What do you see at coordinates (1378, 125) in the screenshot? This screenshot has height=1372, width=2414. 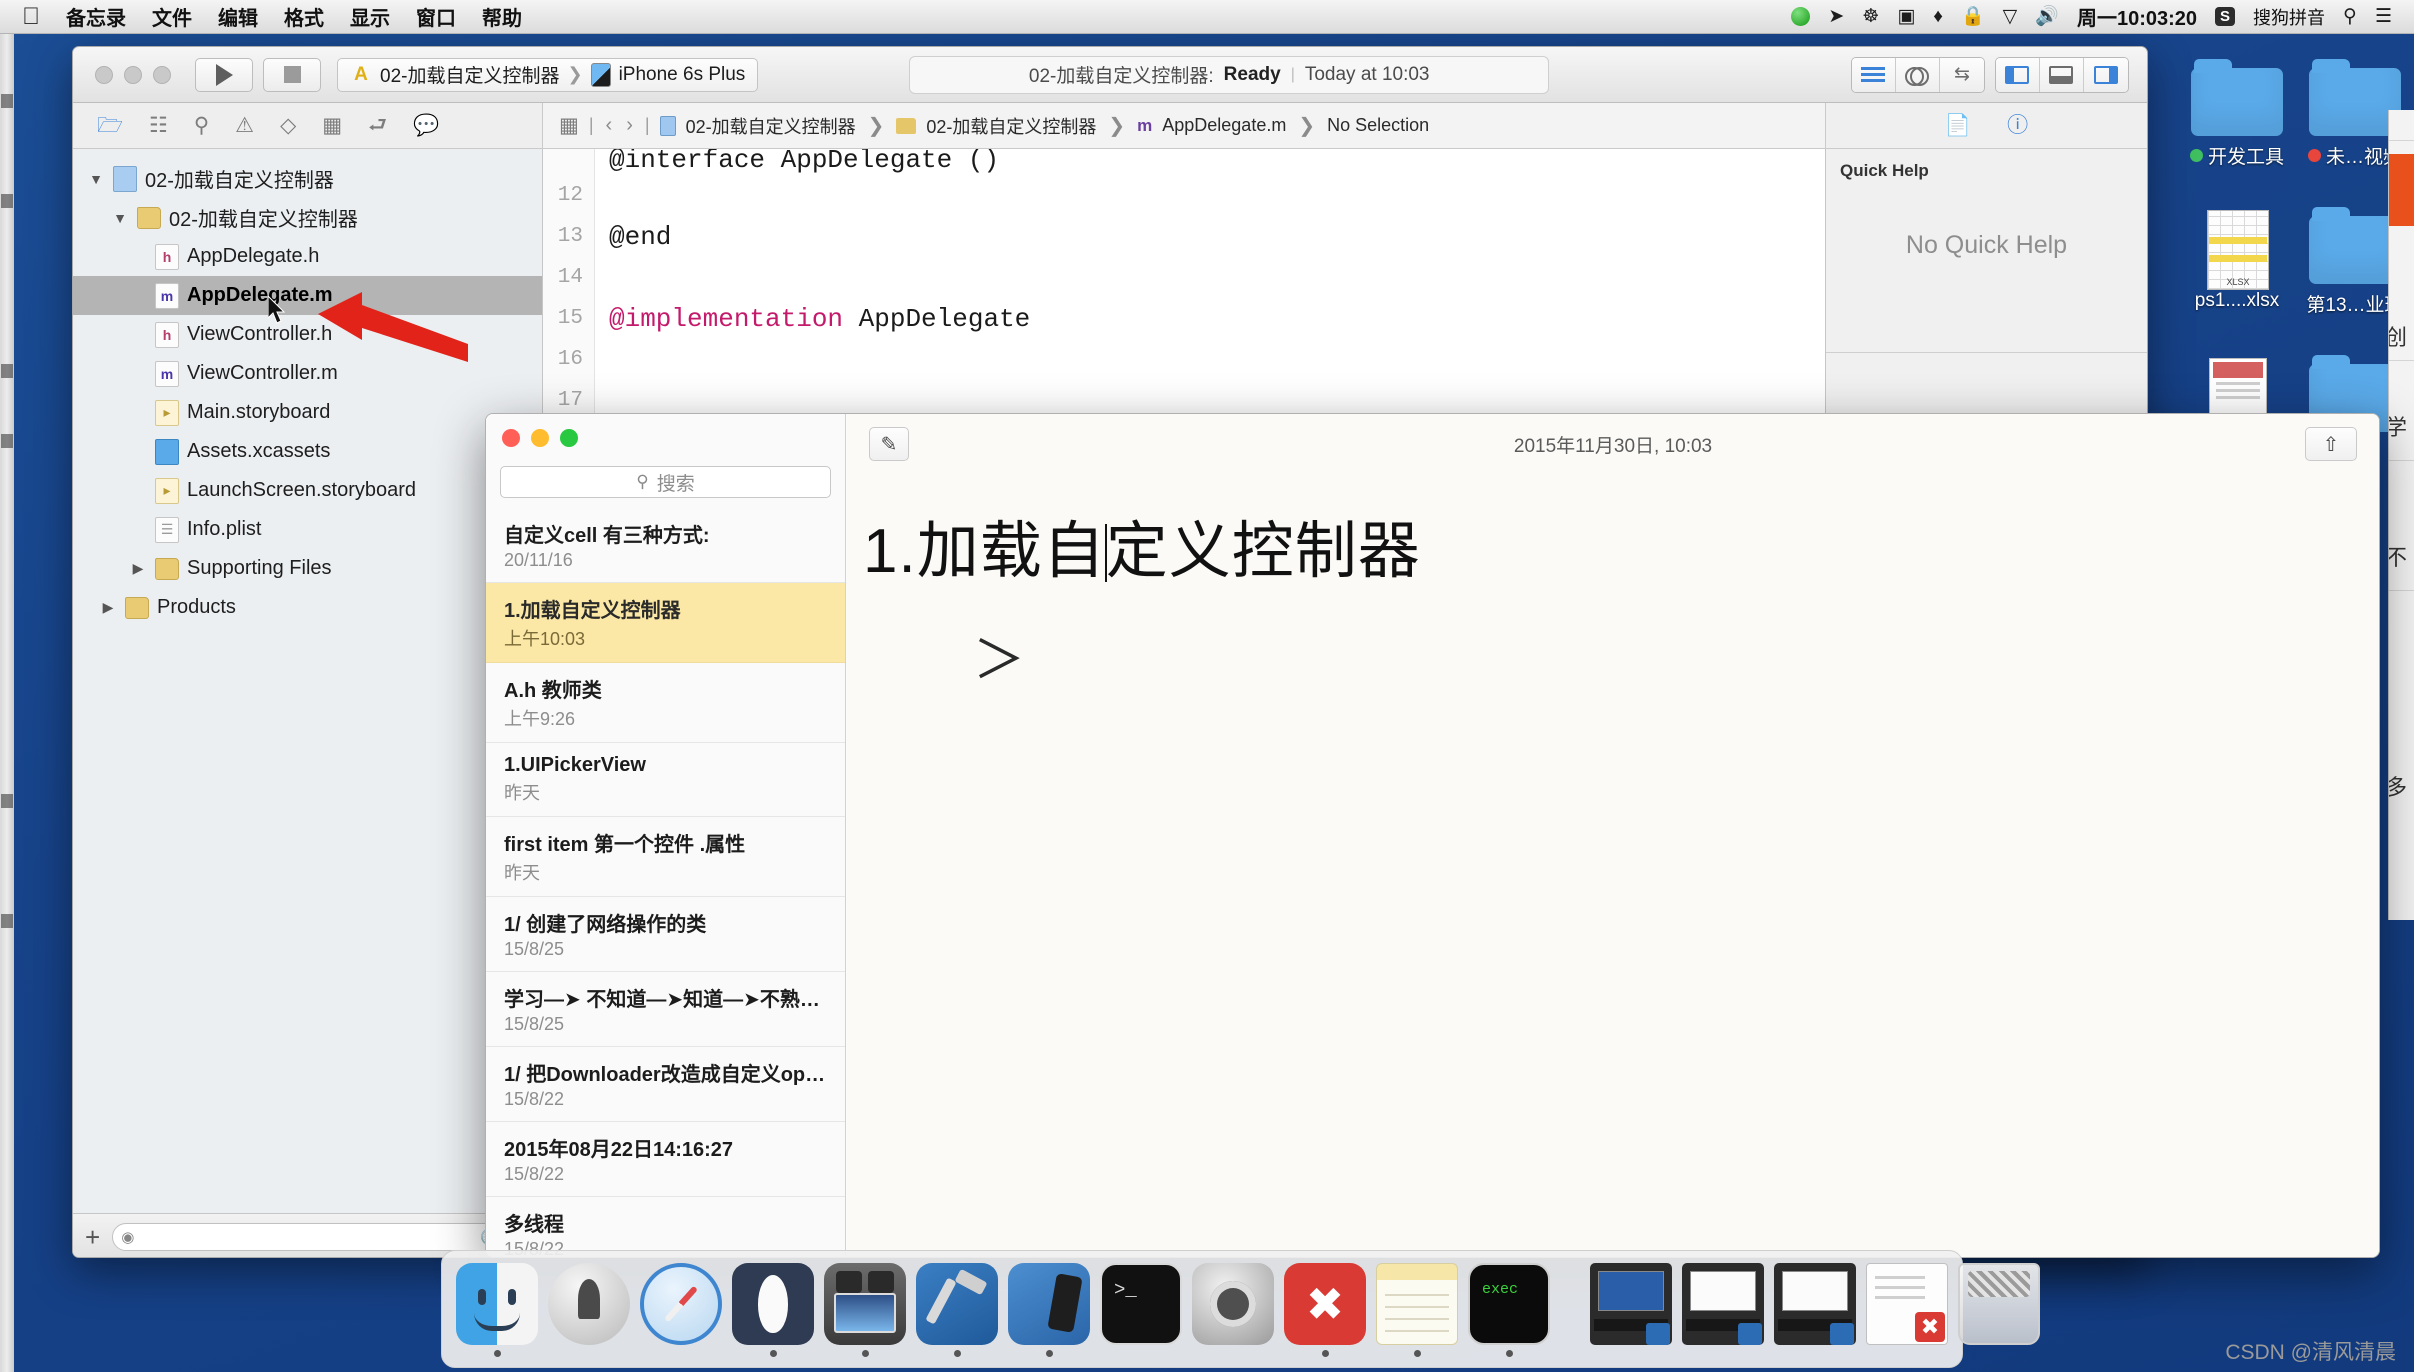 I see `breadcrumb-selection: No Selection` at bounding box center [1378, 125].